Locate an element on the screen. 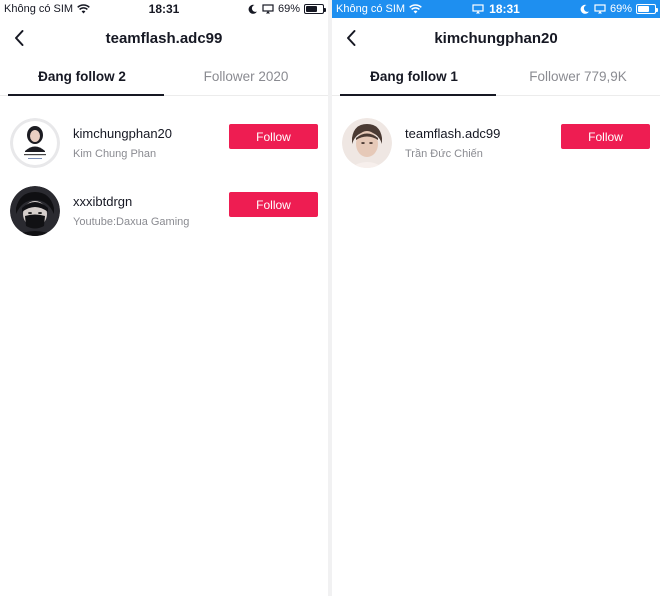 This screenshot has width=660, height=596. tab-followers: Follower 779,9K is located at coordinates (578, 76).